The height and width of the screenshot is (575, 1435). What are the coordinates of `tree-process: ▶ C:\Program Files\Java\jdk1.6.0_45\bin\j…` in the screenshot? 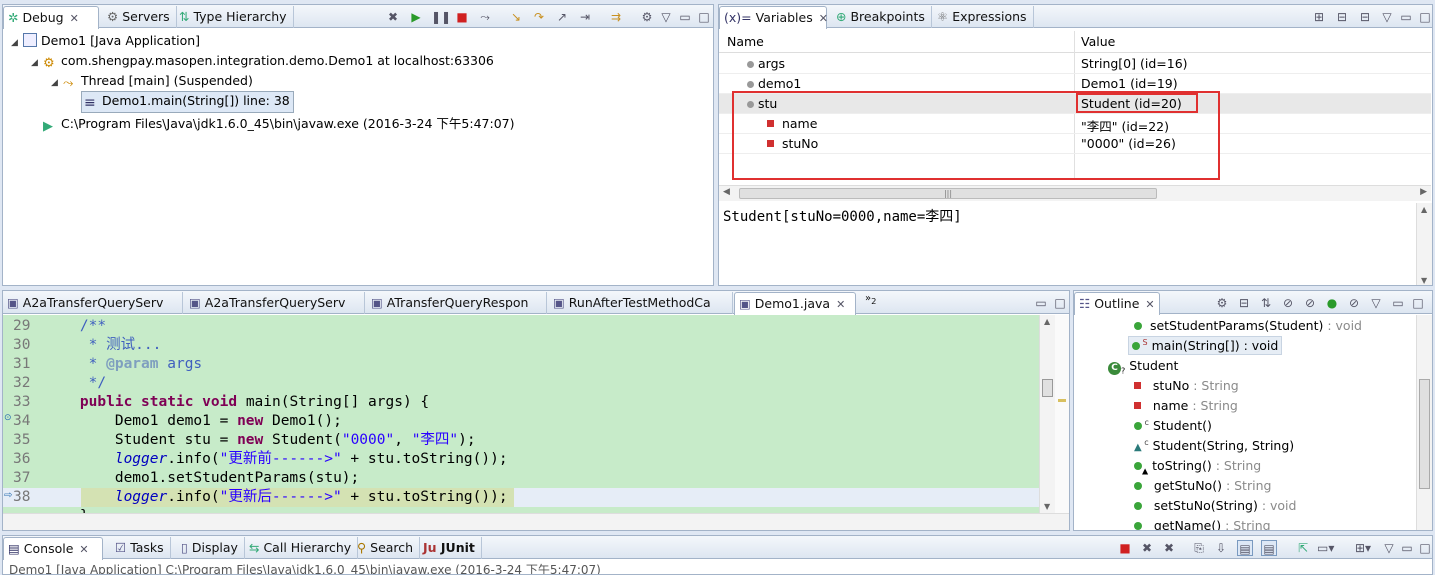 It's located at (278, 123).